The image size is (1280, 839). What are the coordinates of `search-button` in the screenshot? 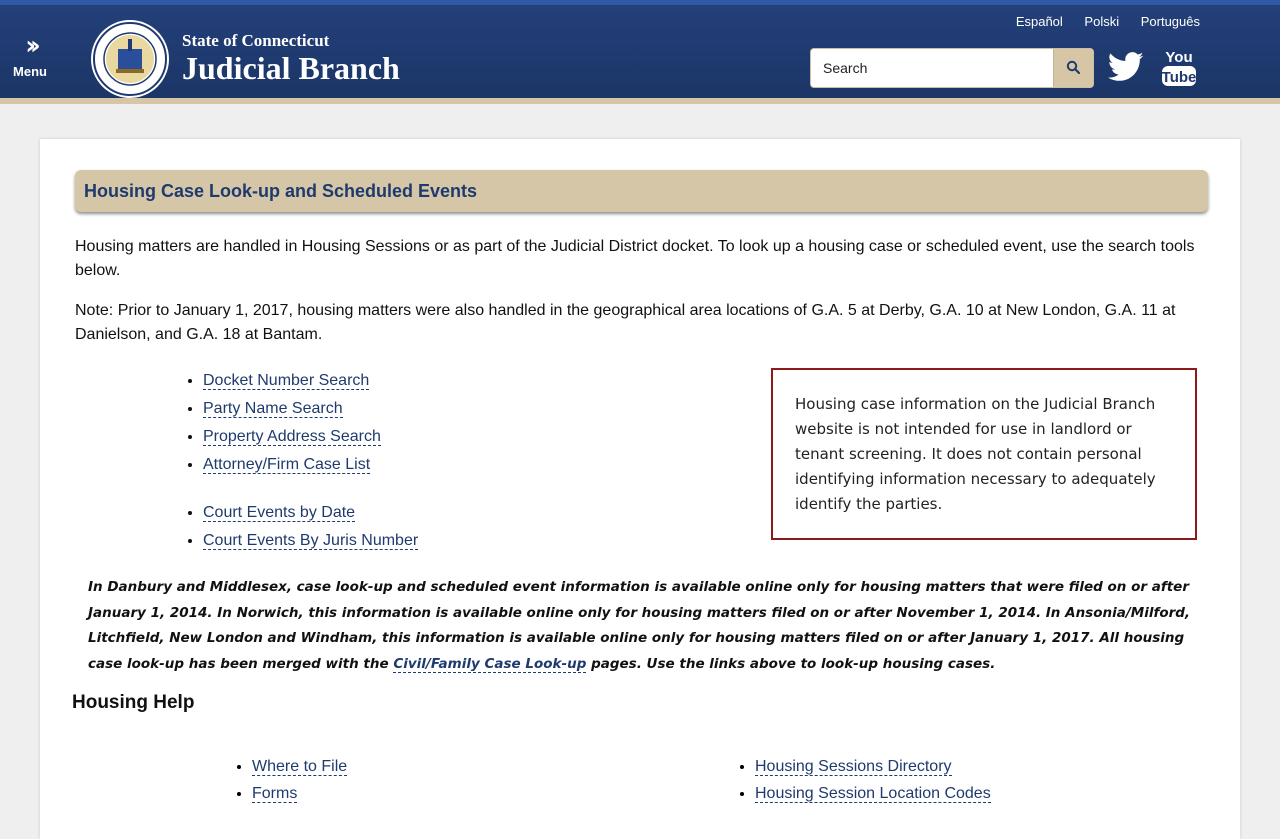 It's located at (1073, 68).